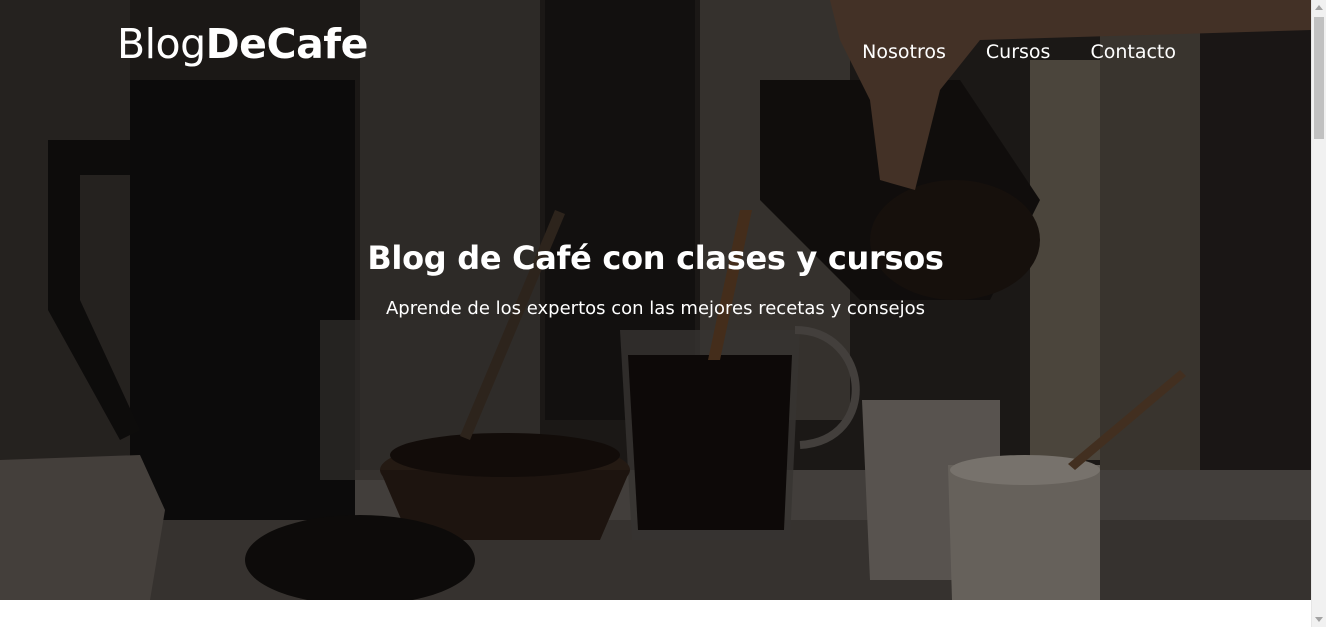  I want to click on nav-link-cursos: Cursos, so click(1018, 52).